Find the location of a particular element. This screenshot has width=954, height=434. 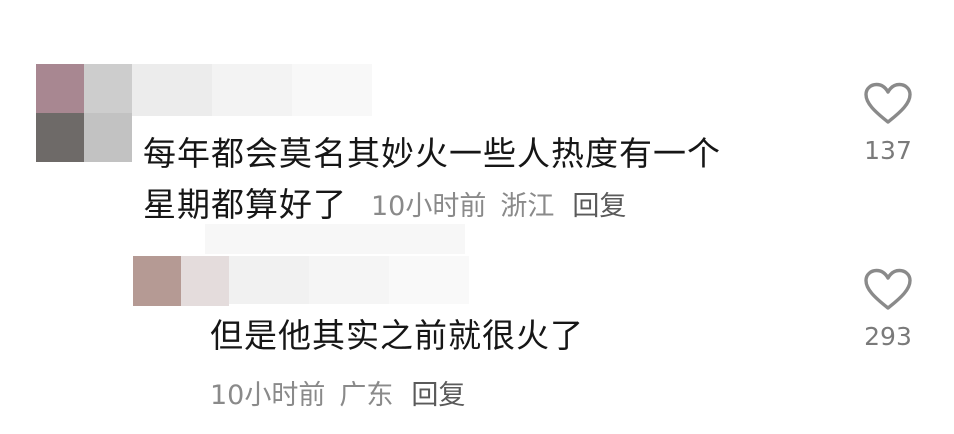

comment-text-line-2: 星期都算好了 is located at coordinates (245, 204).